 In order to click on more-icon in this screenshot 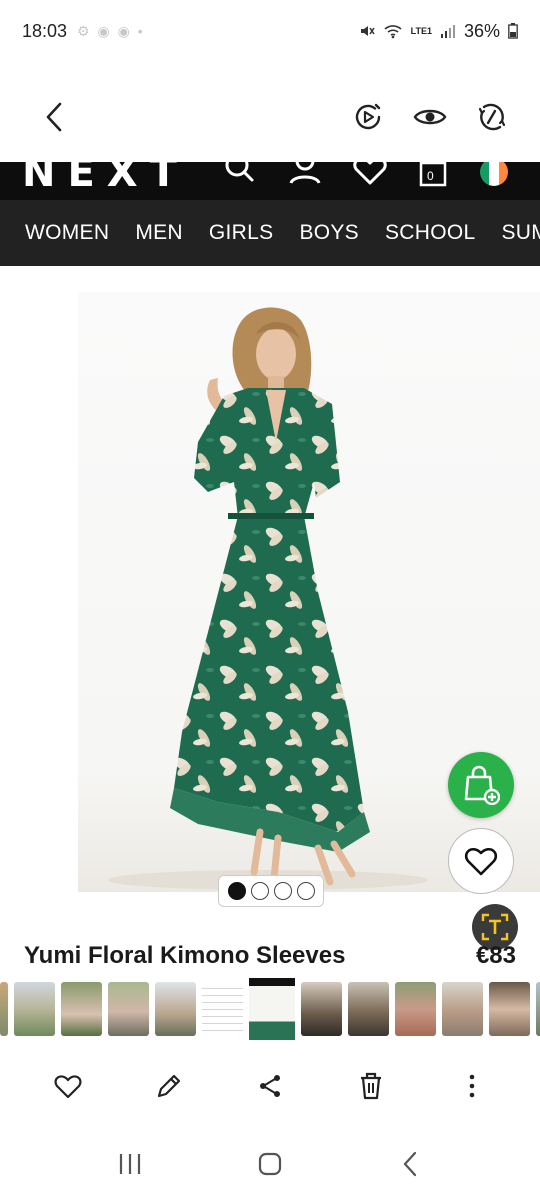, I will do `click(471, 1086)`.